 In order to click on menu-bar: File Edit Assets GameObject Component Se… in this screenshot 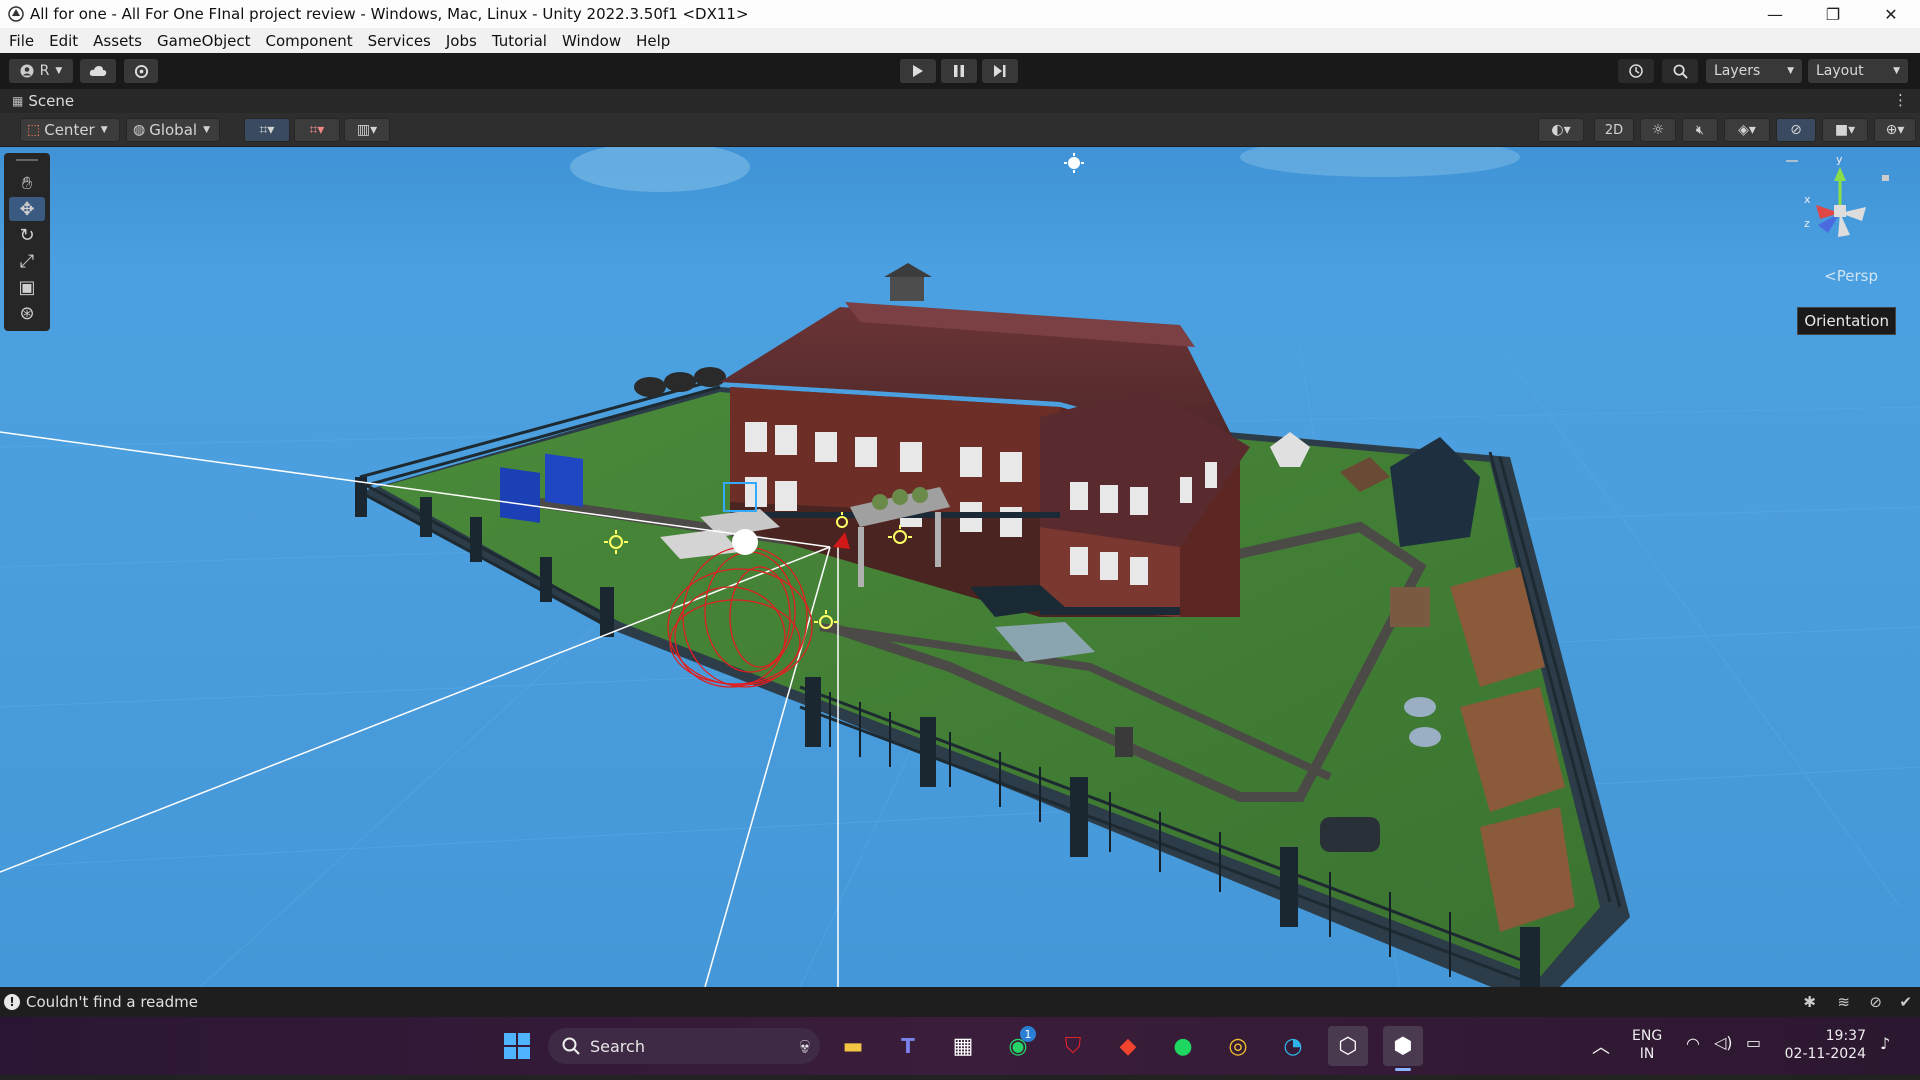, I will do `click(960, 40)`.